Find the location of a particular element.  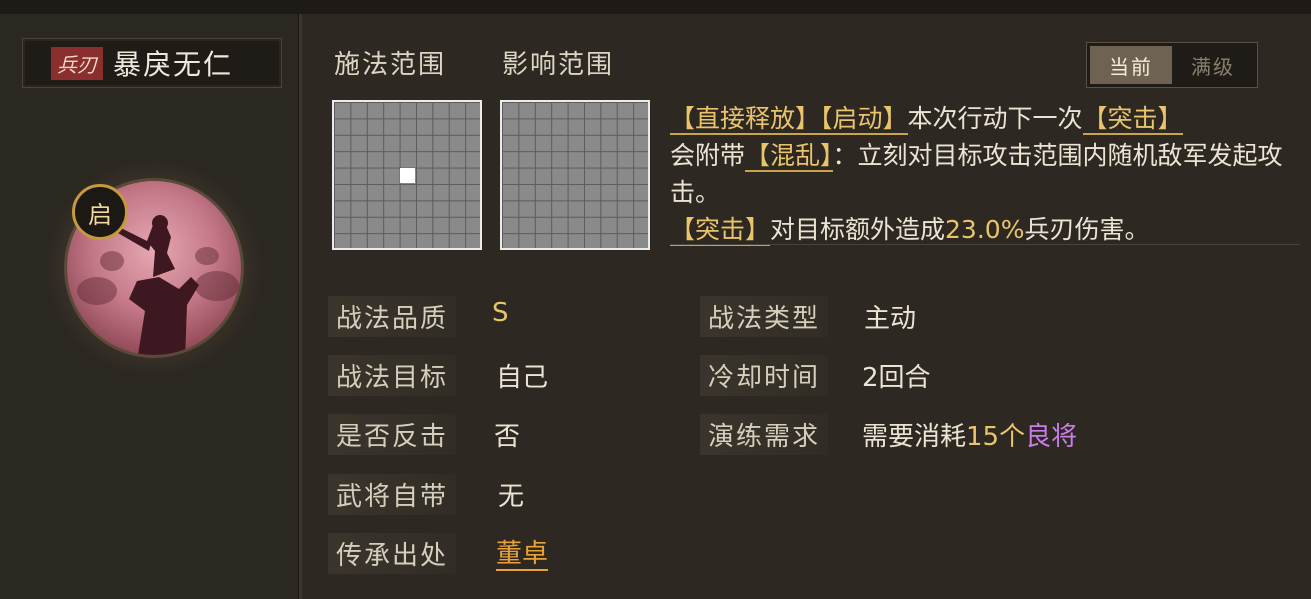

keyword-assault: 【突击】 is located at coordinates (1132, 119).